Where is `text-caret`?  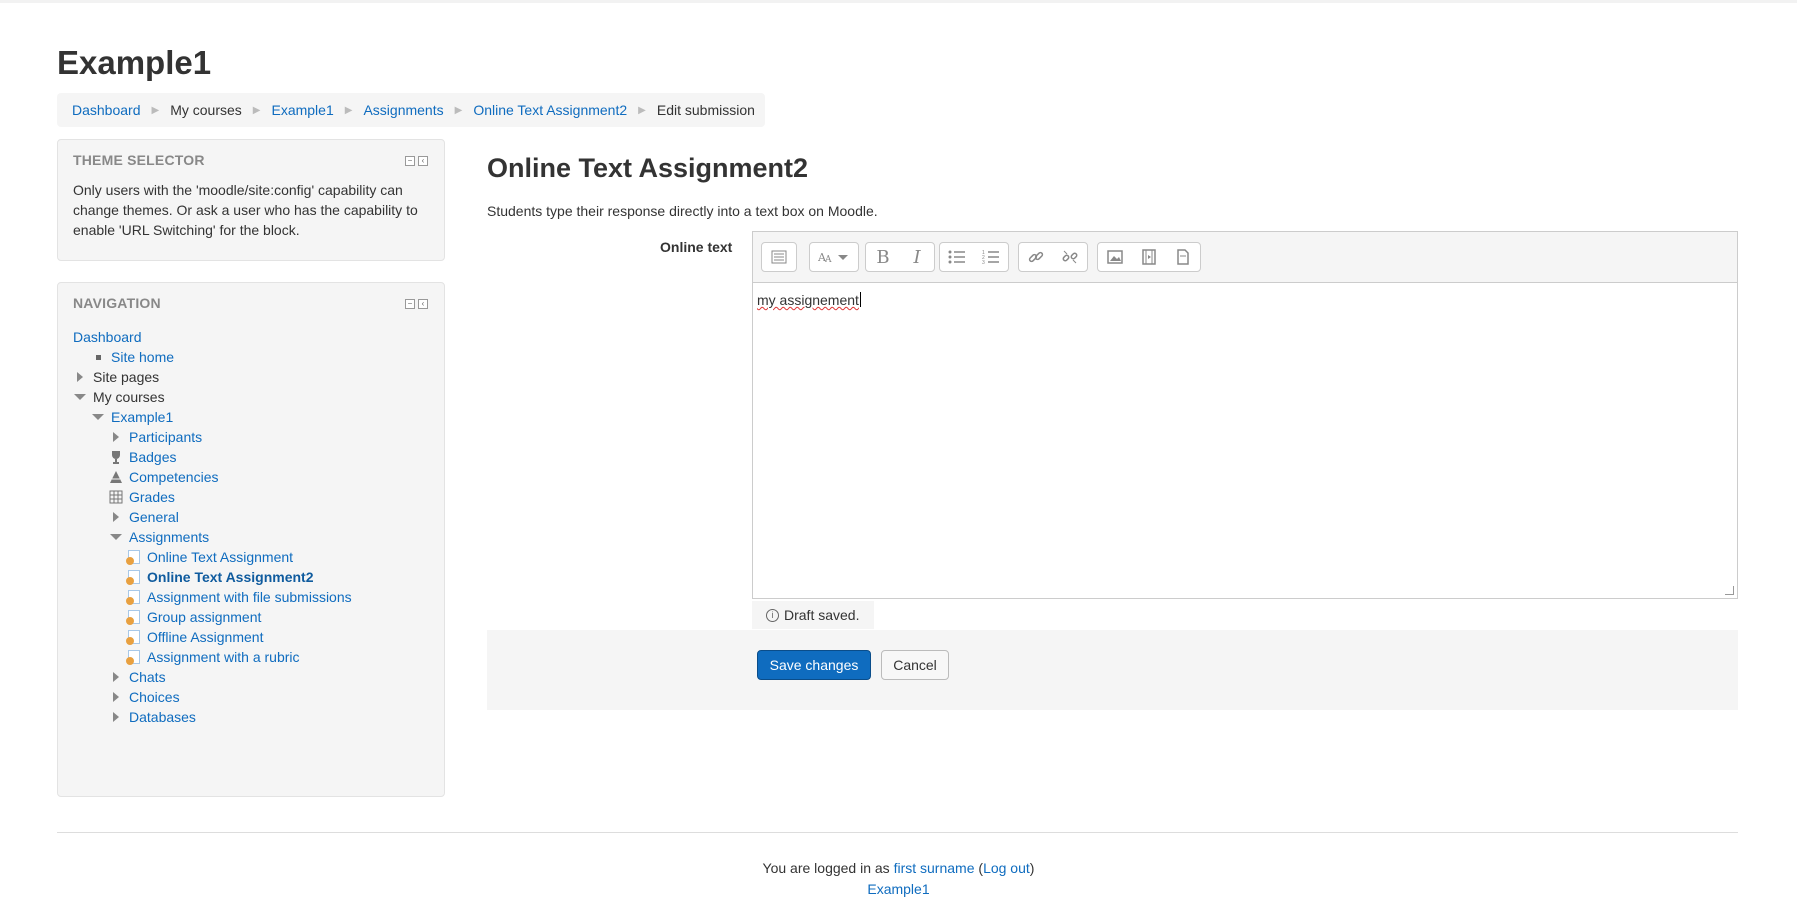 text-caret is located at coordinates (860, 299).